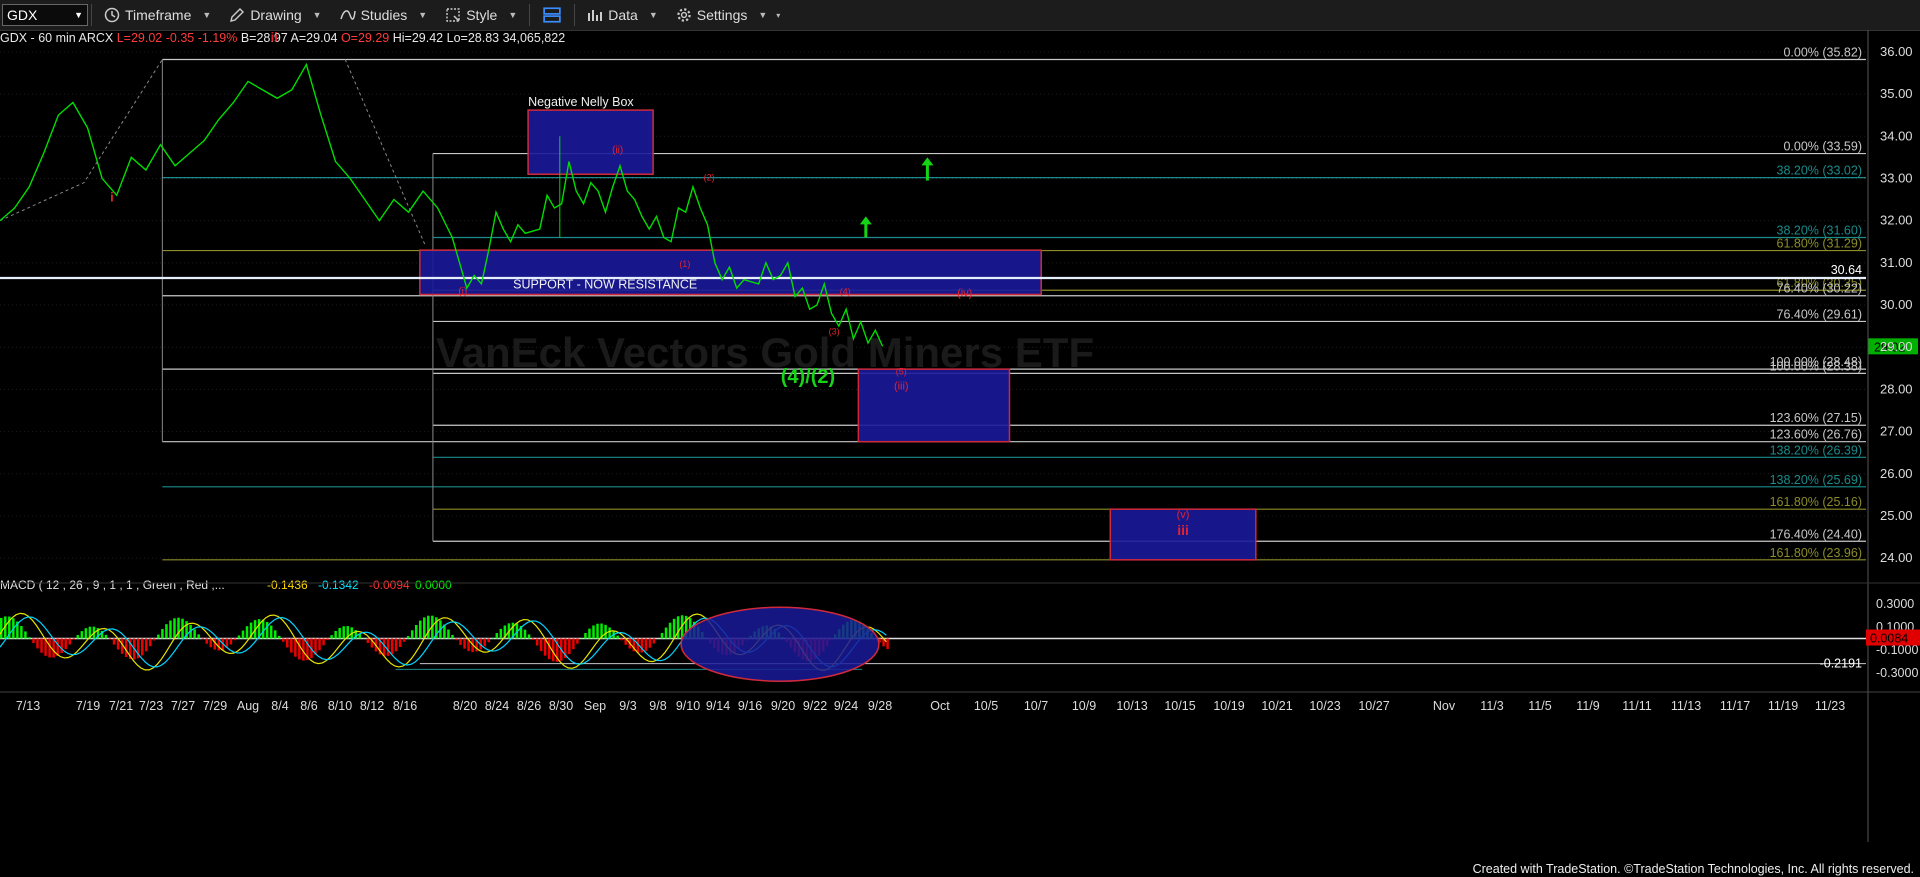 This screenshot has height=877, width=1920. Describe the element at coordinates (865, 220) in the screenshot. I see `up-arrow-small-head` at that location.